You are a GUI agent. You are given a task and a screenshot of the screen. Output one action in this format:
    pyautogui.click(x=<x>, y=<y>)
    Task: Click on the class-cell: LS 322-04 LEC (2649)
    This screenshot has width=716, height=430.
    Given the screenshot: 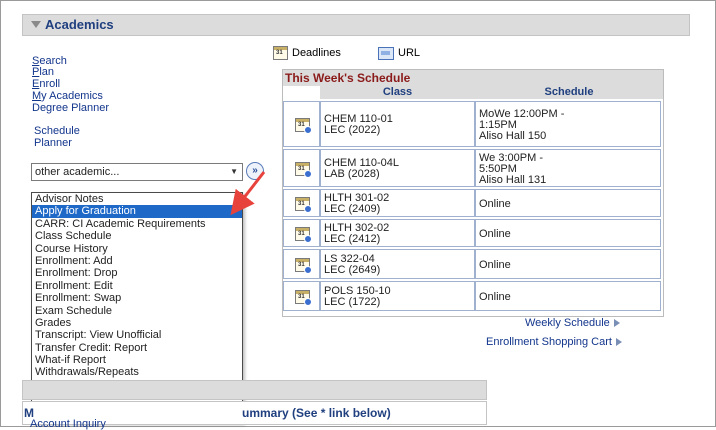 What is the action you would take?
    pyautogui.click(x=397, y=264)
    